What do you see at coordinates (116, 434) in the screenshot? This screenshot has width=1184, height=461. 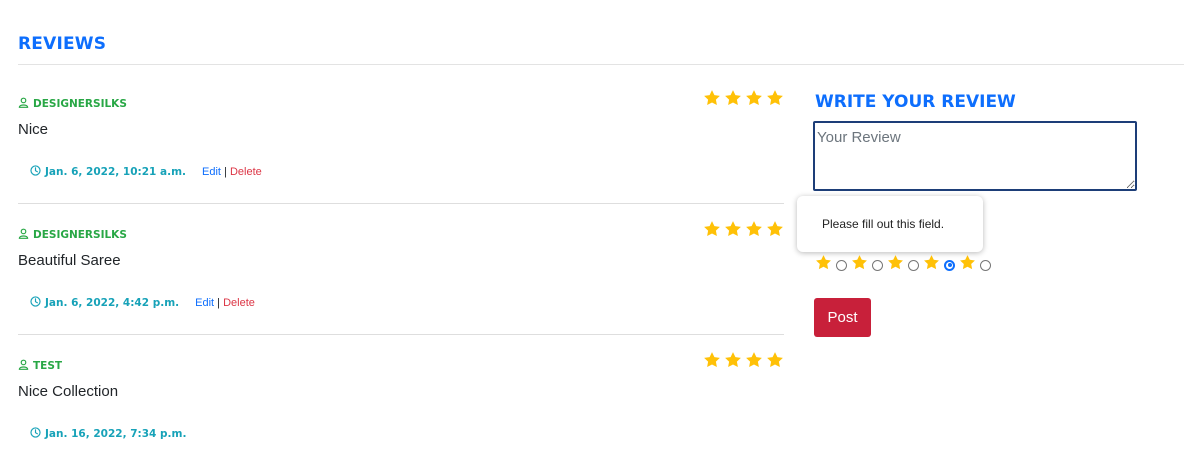 I see `review-date-text: Jan. 16, 2022, 7:34 p.m.` at bounding box center [116, 434].